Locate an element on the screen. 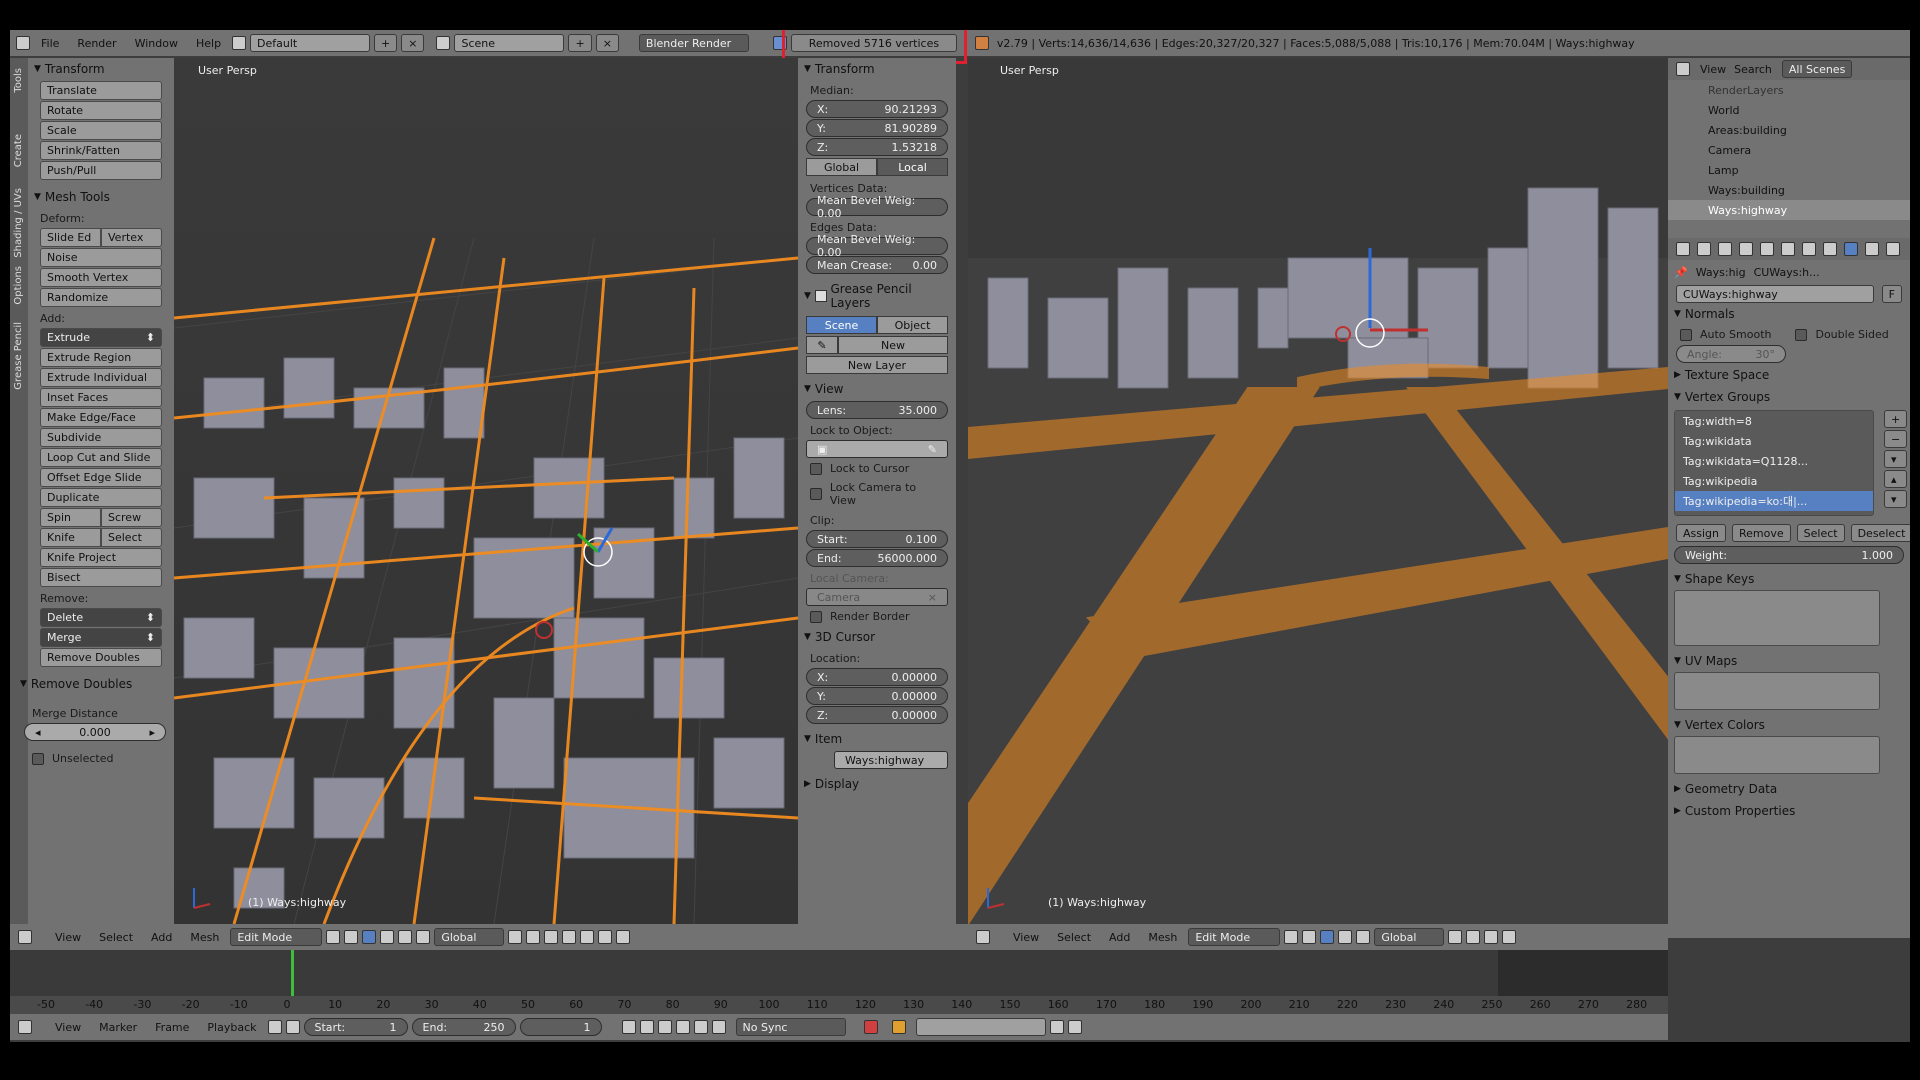  cursor-header: ▼ 3D Cursor is located at coordinates (877, 637).